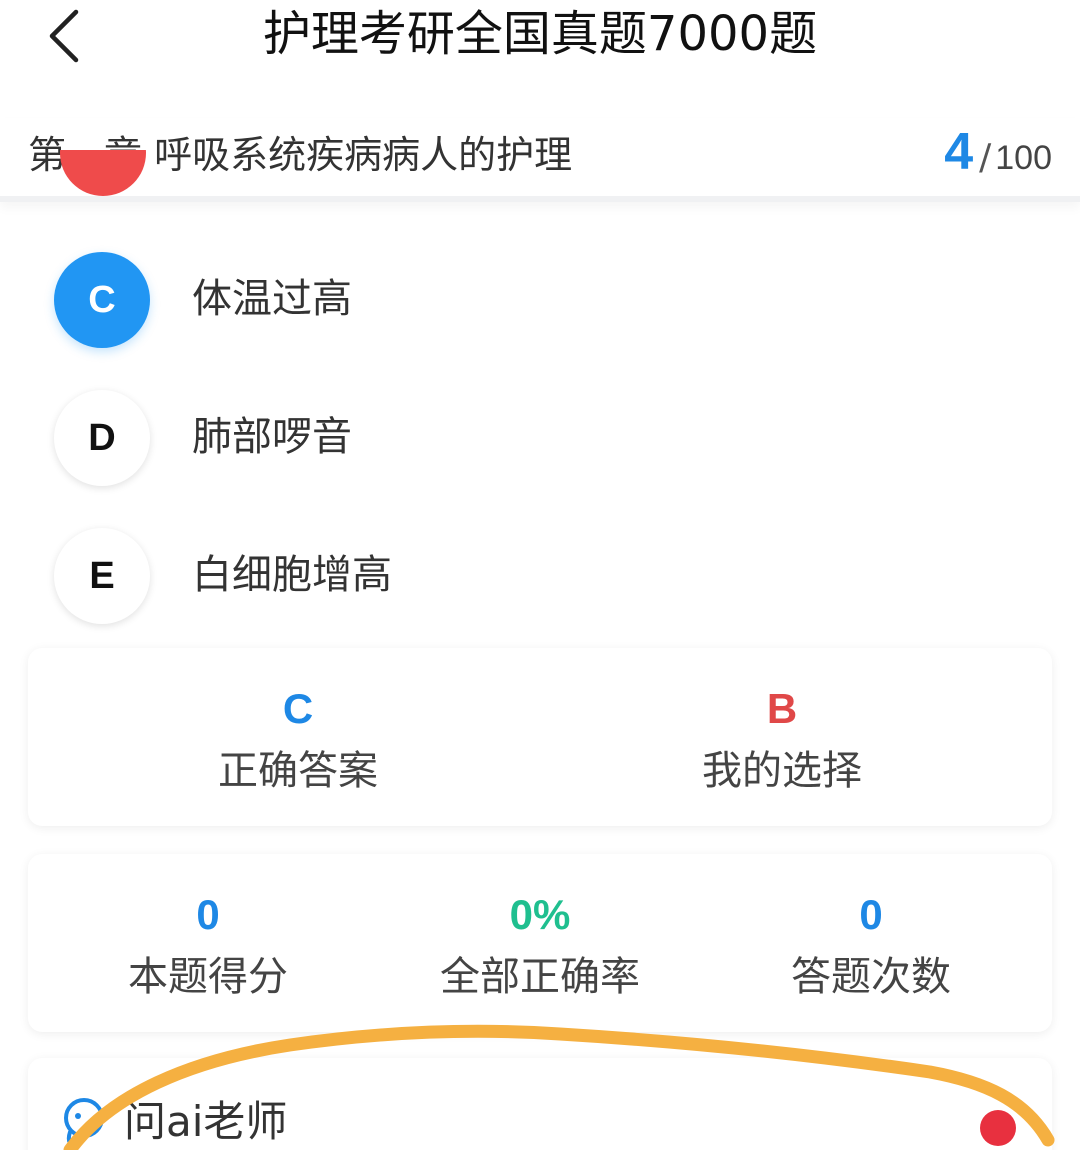  I want to click on option-letter: C, so click(102, 300).